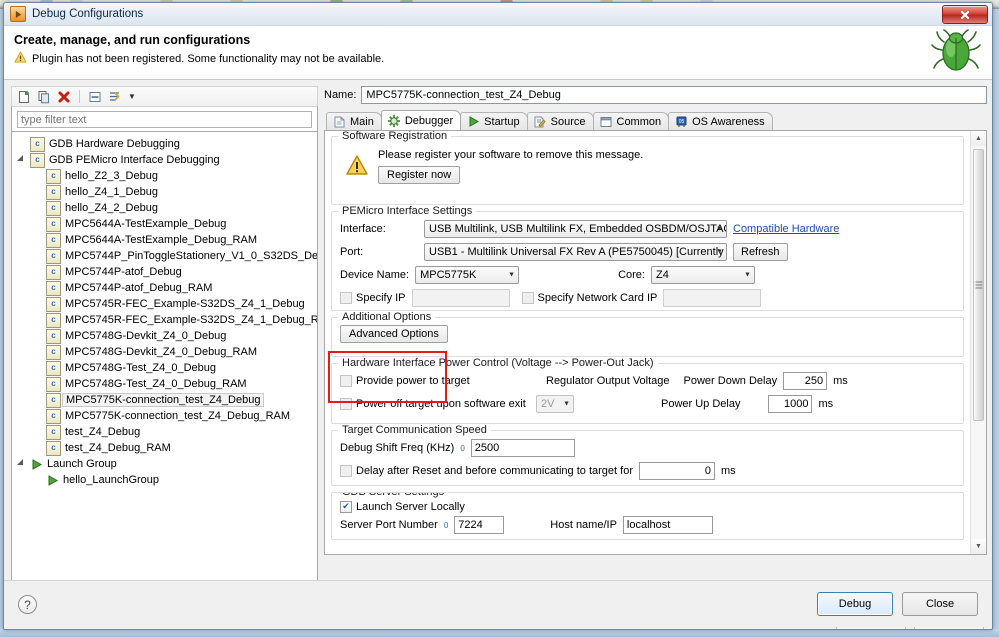 The width and height of the screenshot is (999, 637). Describe the element at coordinates (965, 14) in the screenshot. I see `close-window-button` at that location.